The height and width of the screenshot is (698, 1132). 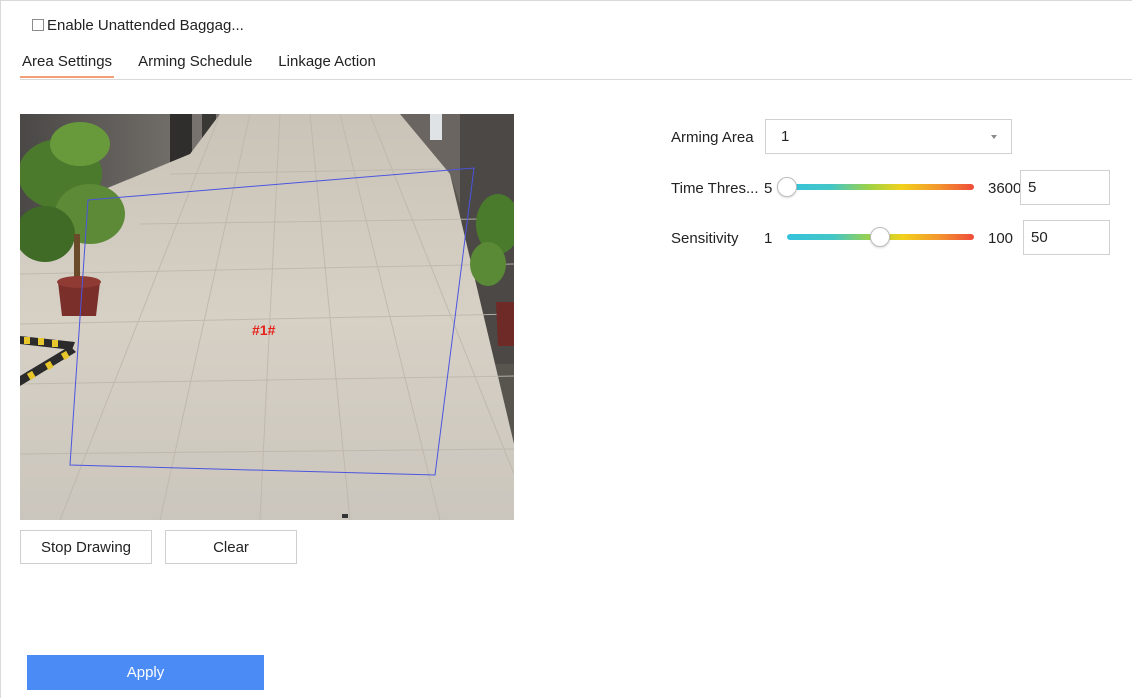 What do you see at coordinates (576, 79) in the screenshot?
I see `tab-divider` at bounding box center [576, 79].